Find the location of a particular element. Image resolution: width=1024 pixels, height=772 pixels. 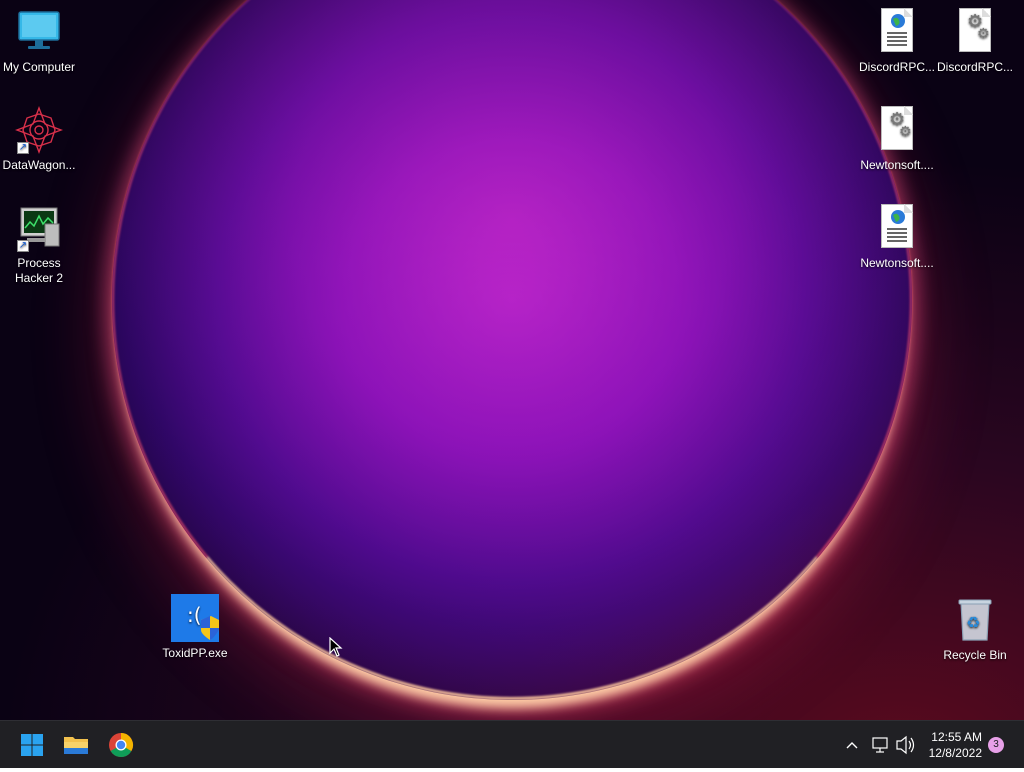

chrome-icon is located at coordinates (121, 745).